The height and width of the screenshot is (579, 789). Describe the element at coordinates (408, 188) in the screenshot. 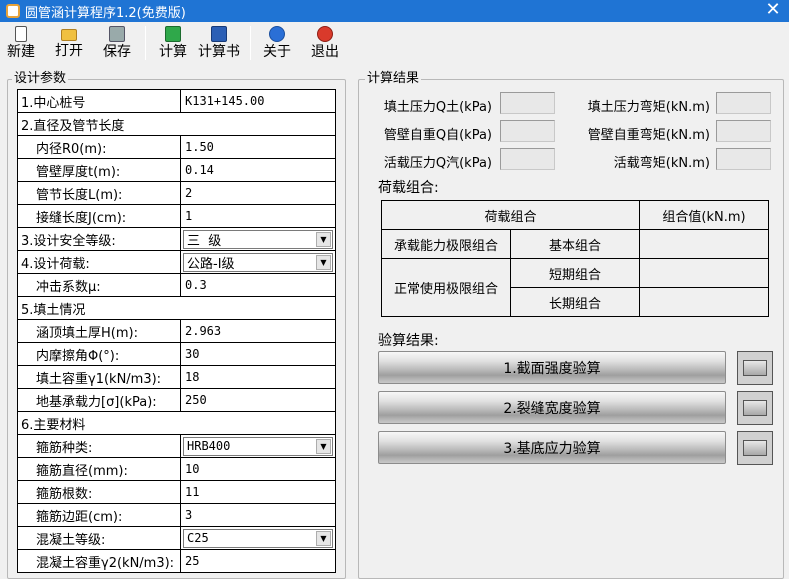

I see `load-combo-title: 荷载组合:` at that location.